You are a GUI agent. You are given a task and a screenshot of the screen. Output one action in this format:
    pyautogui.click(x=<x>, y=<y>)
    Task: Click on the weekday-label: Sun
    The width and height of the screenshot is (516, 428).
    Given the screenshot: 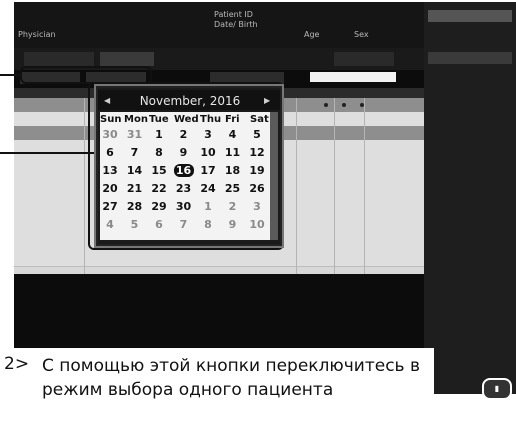 What is the action you would take?
    pyautogui.click(x=111, y=119)
    